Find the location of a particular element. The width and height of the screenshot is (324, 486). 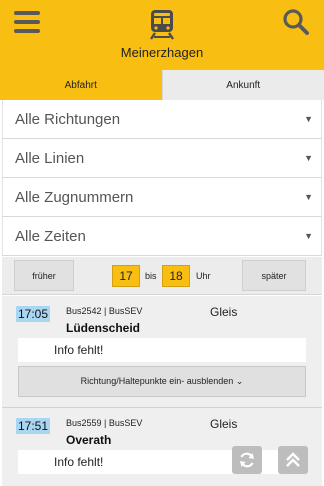

filter-richtungen-select: Alle Richtungen ▼ is located at coordinates (162, 119).